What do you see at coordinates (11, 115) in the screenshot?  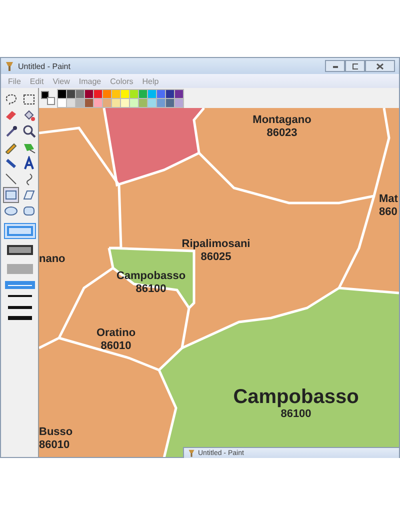 I see `eraser-icon` at bounding box center [11, 115].